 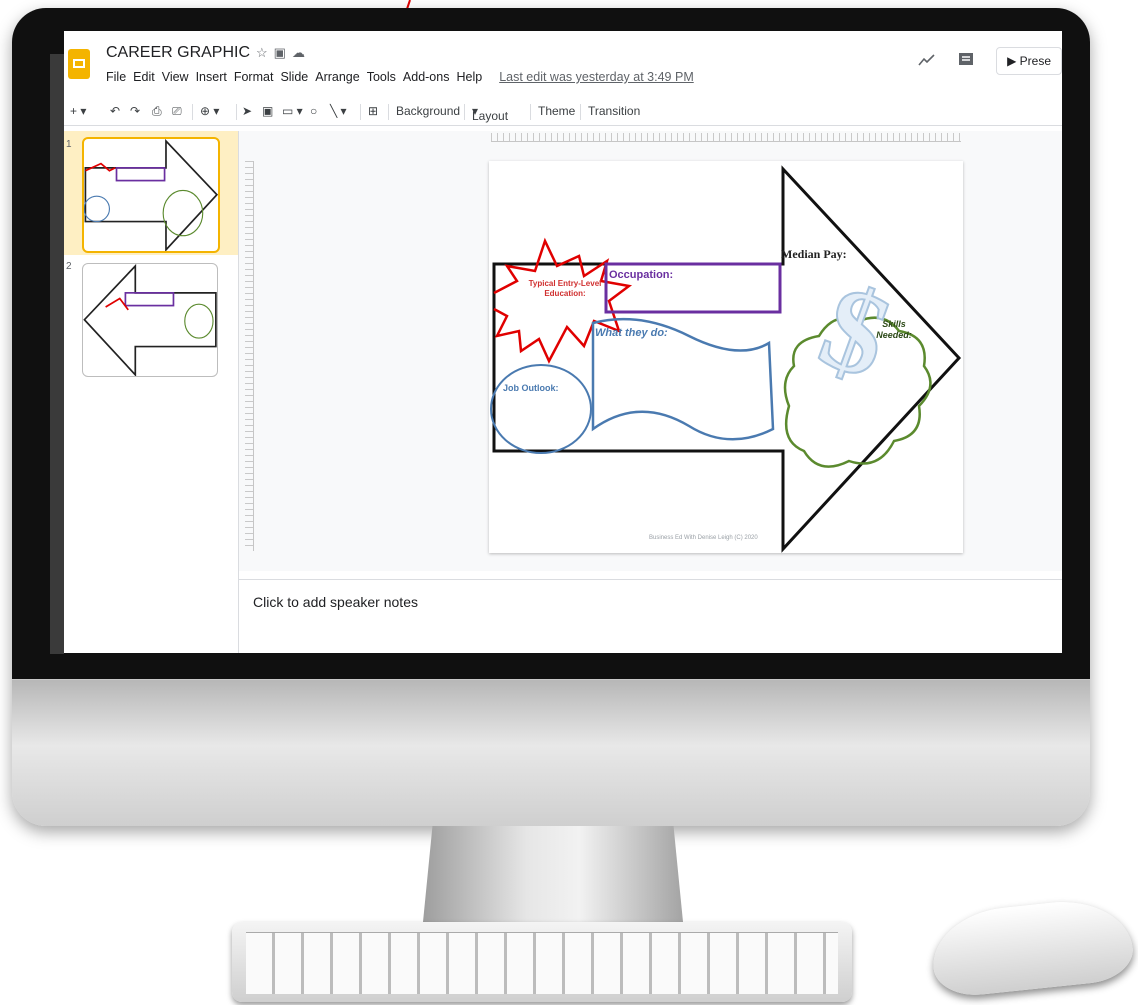 I want to click on last-edit-link: Last edit was yesterday at 3:49 PM, so click(x=596, y=77).